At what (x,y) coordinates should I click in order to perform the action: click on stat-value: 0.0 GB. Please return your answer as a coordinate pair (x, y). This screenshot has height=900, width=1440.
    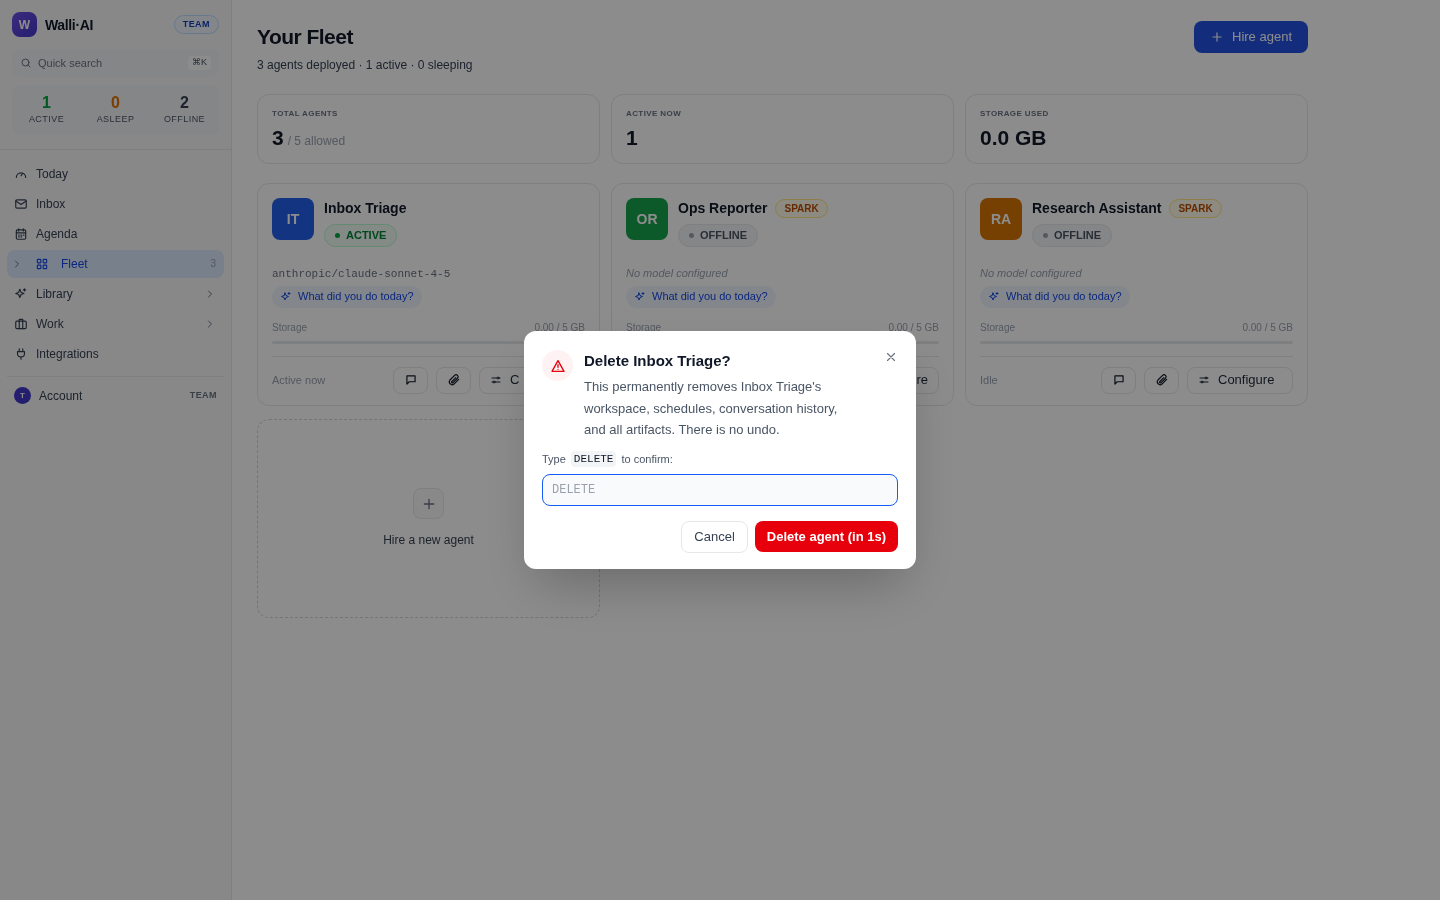
    Looking at the image, I should click on (1013, 138).